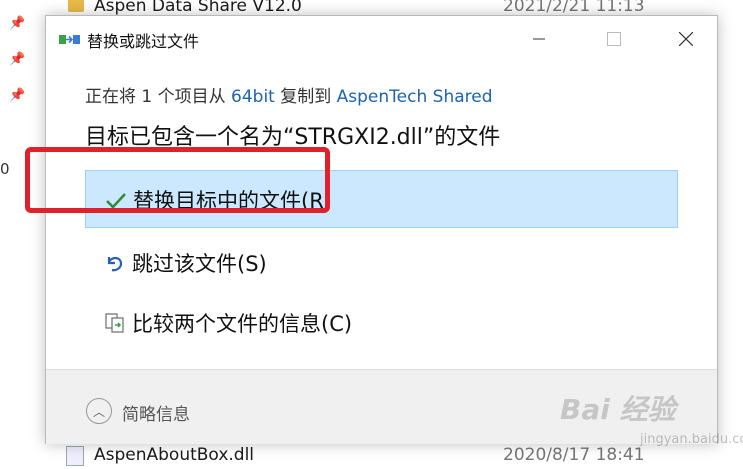 The height and width of the screenshot is (469, 743). I want to click on title-bar: 替换或跳过文件, so click(381, 39).